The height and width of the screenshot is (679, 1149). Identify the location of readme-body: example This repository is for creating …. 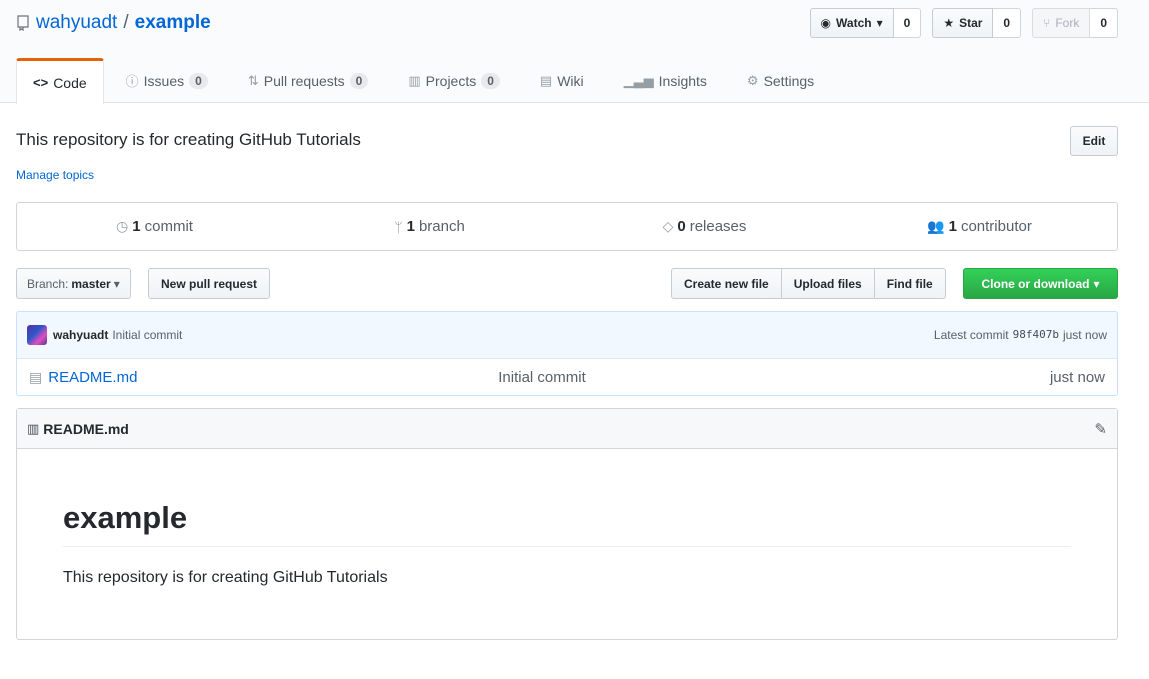
(567, 543).